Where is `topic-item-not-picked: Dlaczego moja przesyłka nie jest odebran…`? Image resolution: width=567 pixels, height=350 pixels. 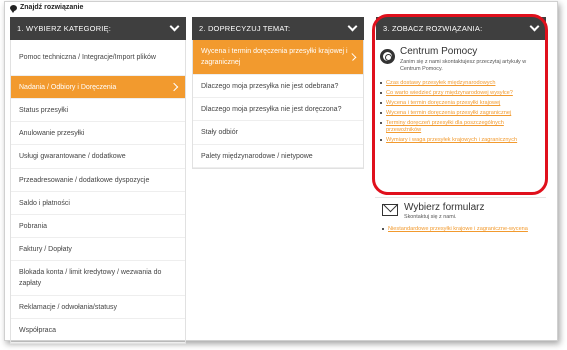 topic-item-not-picked: Dlaczego moja przesyłka nie jest odebran… is located at coordinates (278, 86).